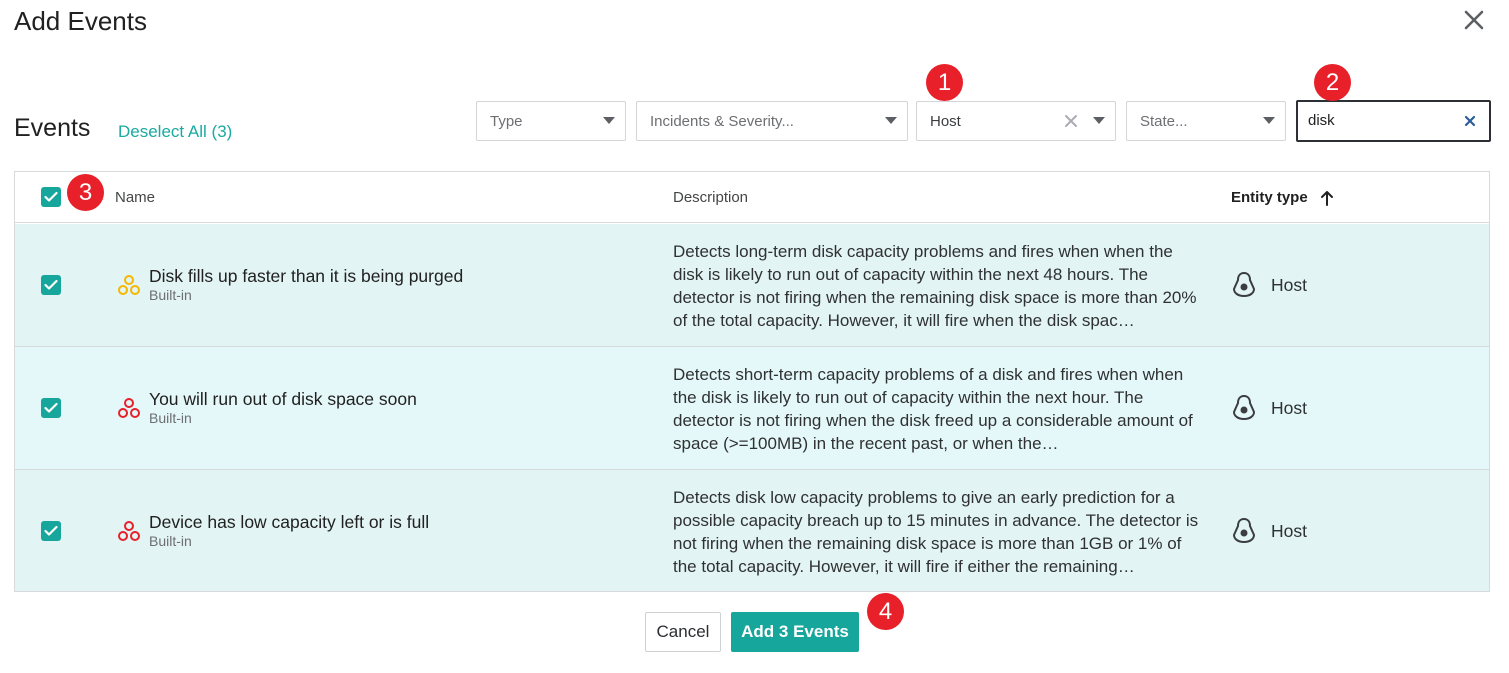 This screenshot has width=1509, height=673. Describe the element at coordinates (1470, 121) in the screenshot. I see `clear-search-icon` at that location.